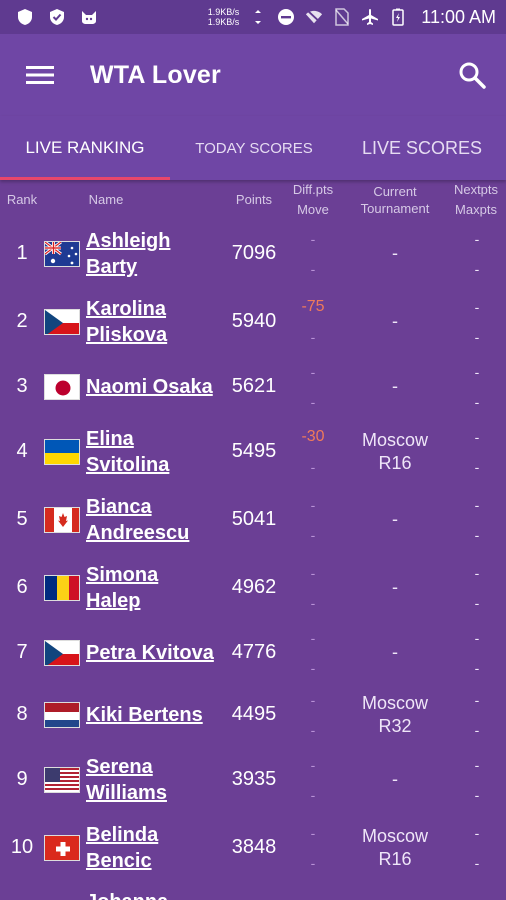 This screenshot has height=900, width=506. I want to click on flag-romania-icon, so click(62, 588).